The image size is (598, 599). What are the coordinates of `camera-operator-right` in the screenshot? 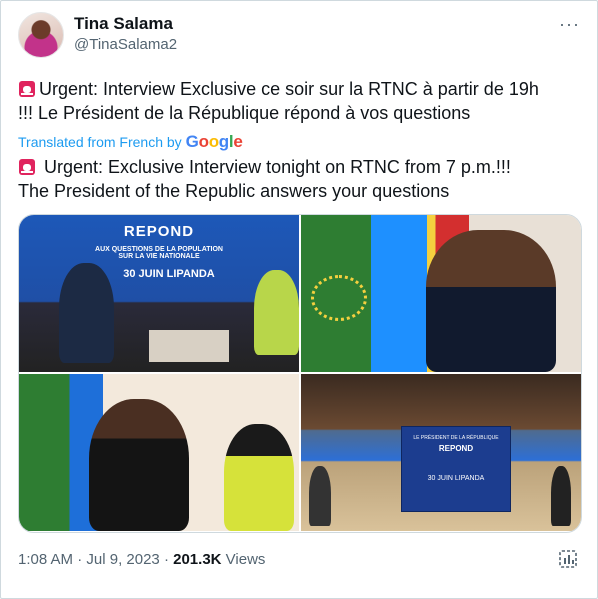 It's located at (561, 496).